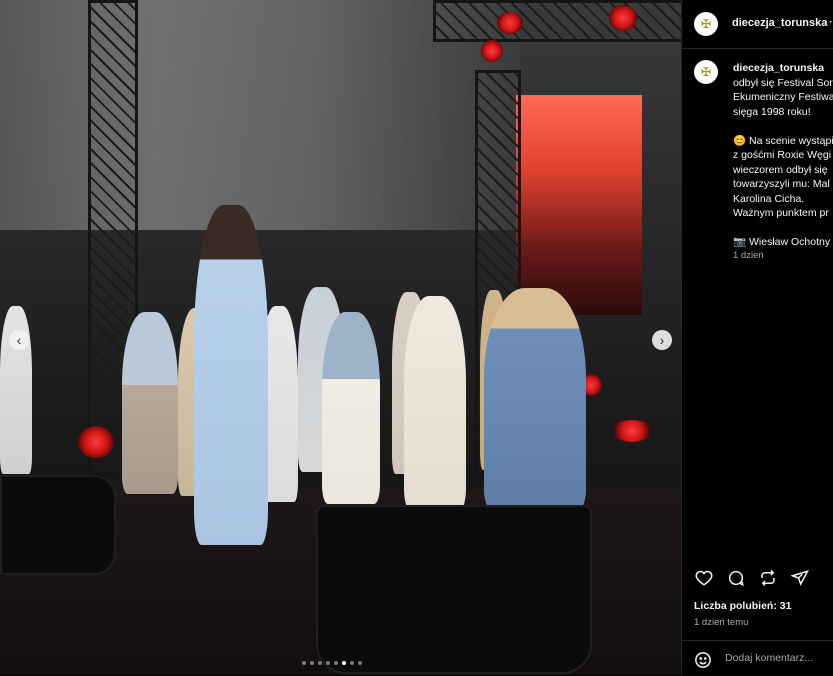  What do you see at coordinates (772, 111) in the screenshot?
I see `caption-line: sięga 1998 roku!` at bounding box center [772, 111].